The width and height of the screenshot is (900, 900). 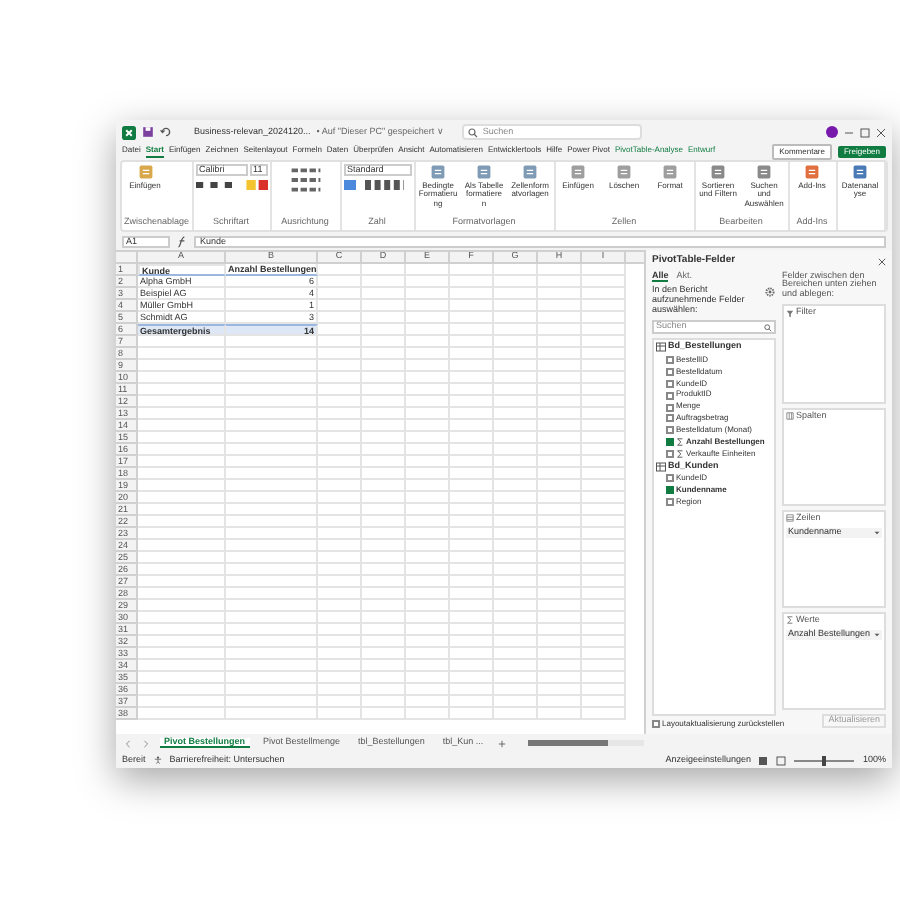 What do you see at coordinates (824, 760) in the screenshot?
I see `zoom-slider-thumb` at bounding box center [824, 760].